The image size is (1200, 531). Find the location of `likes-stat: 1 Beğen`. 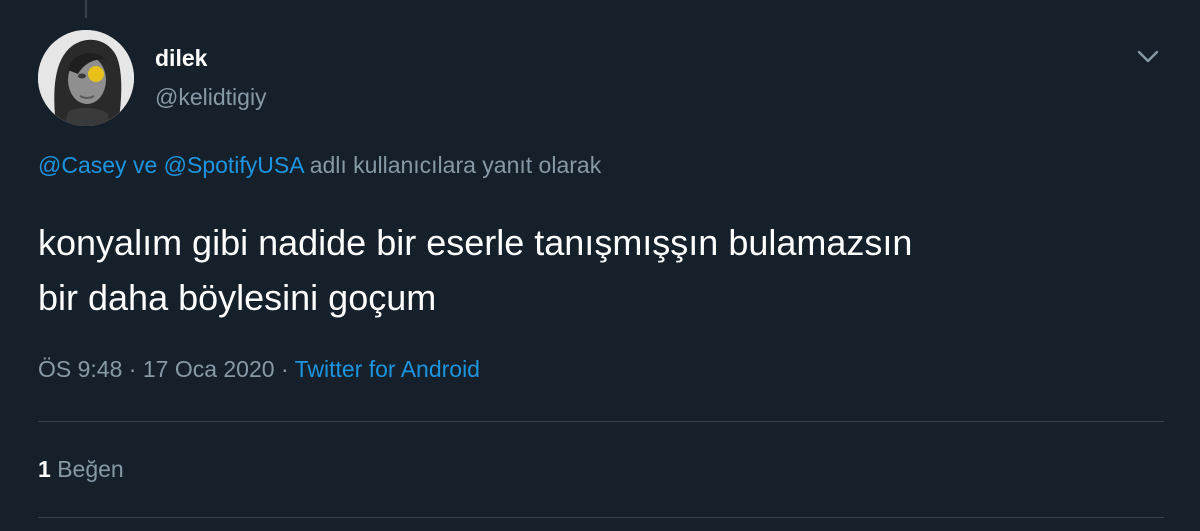

likes-stat: 1 Beğen is located at coordinates (81, 469).